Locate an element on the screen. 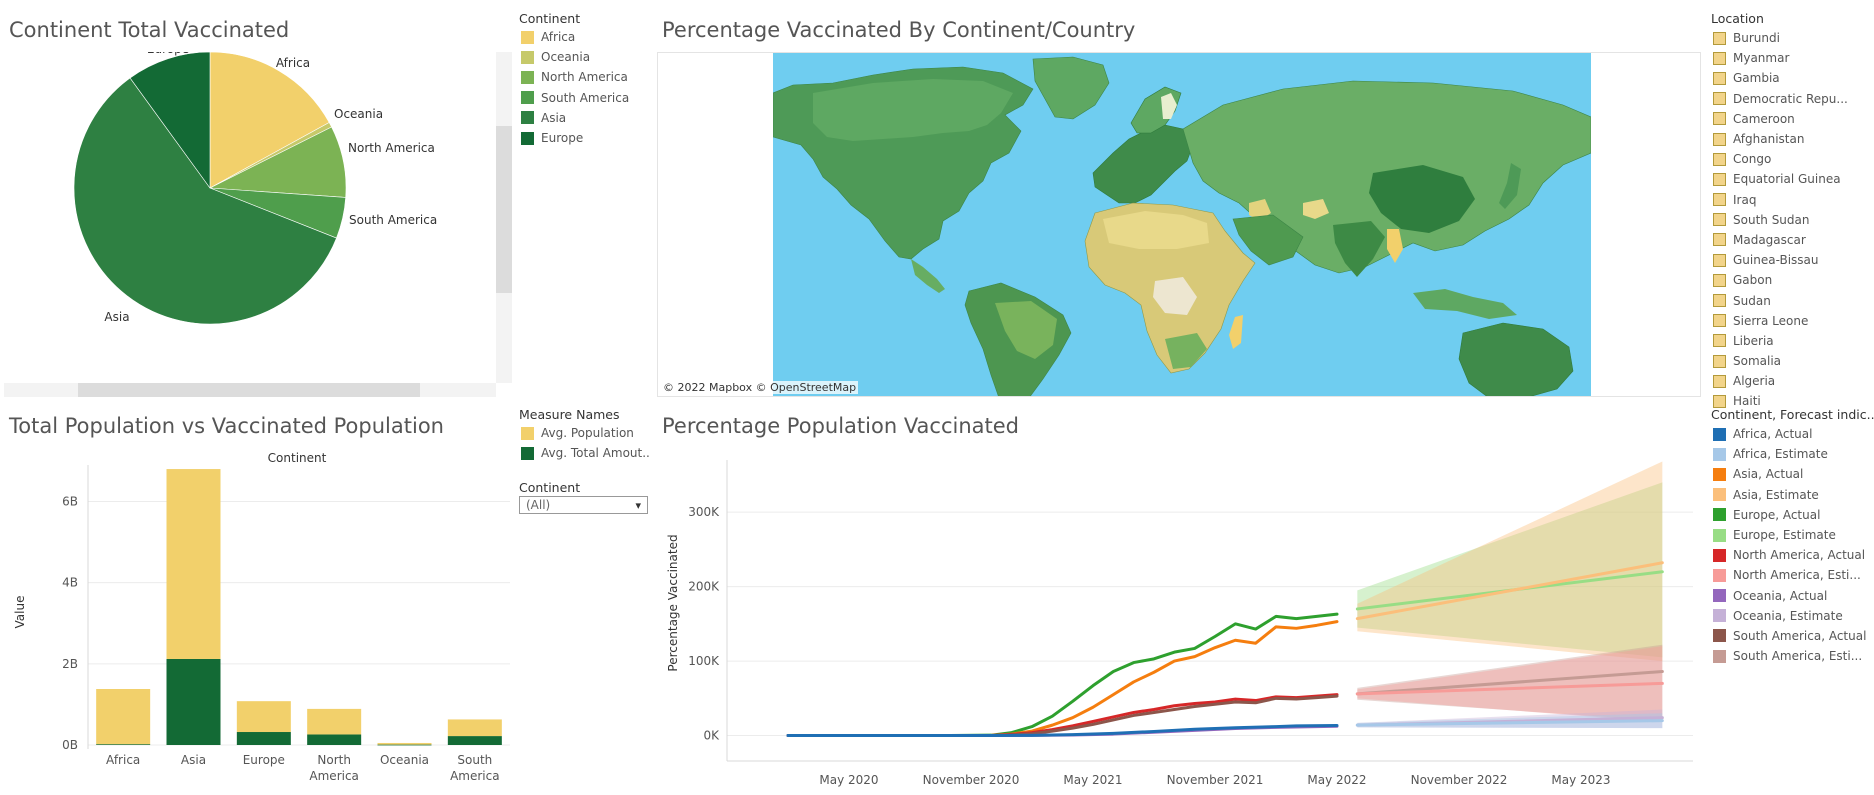  forecast-legend-item-europe-actual: Europe, Actual is located at coordinates (1793, 515).